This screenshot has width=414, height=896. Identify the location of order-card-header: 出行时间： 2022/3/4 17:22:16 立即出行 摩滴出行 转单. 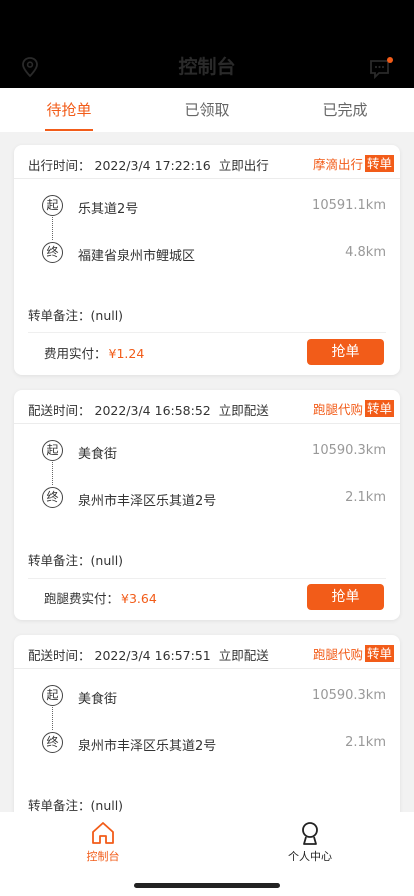
(207, 162).